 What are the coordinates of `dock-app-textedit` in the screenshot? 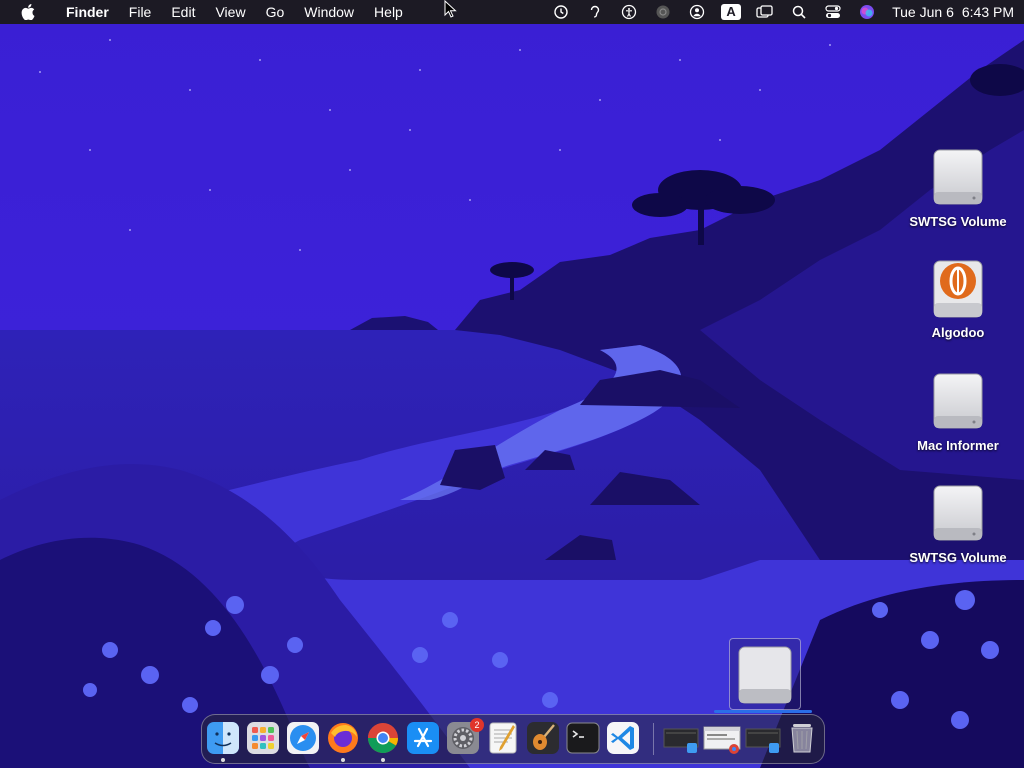 It's located at (503, 738).